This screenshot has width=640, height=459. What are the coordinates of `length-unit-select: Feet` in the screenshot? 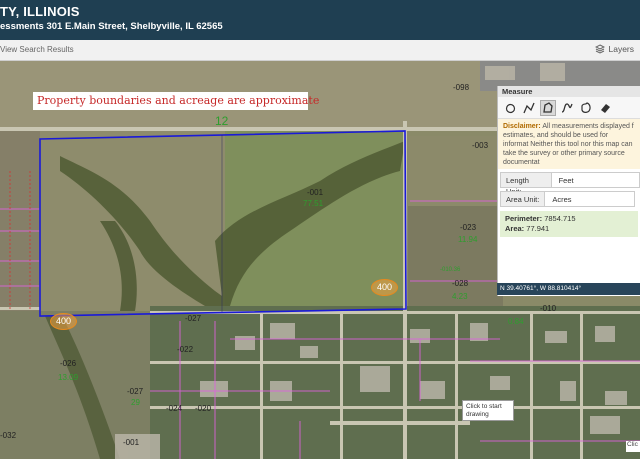 It's located at (595, 180).